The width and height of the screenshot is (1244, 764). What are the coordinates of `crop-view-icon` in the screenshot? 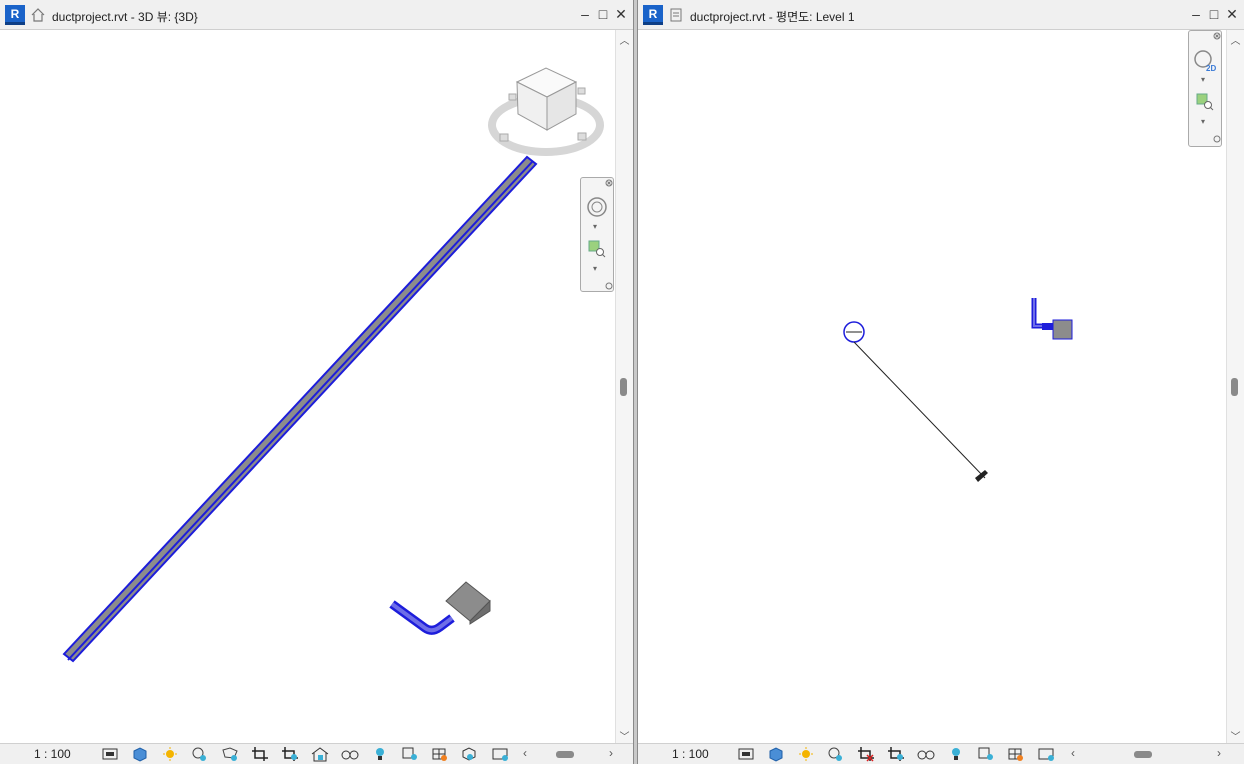 It's located at (260, 754).